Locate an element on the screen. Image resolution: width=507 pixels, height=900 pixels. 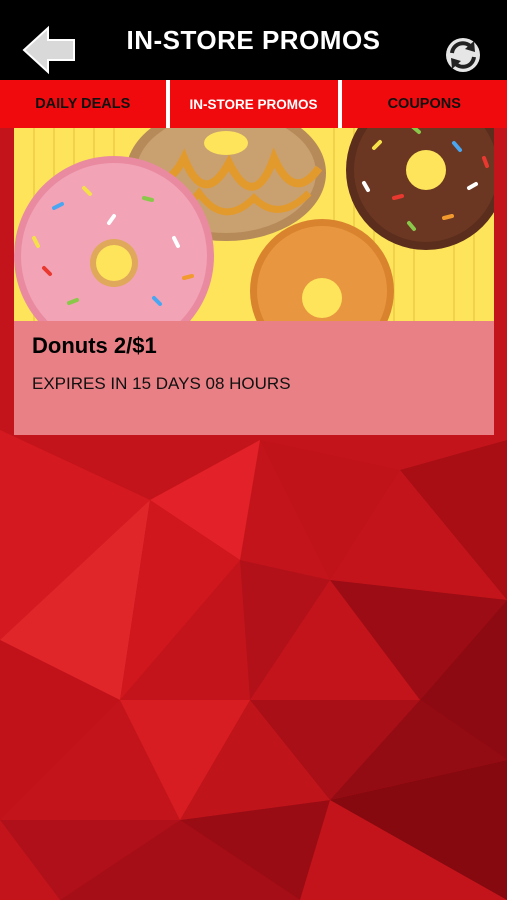
tab-in-store-promos: IN-STORE PROMOS is located at coordinates (253, 104).